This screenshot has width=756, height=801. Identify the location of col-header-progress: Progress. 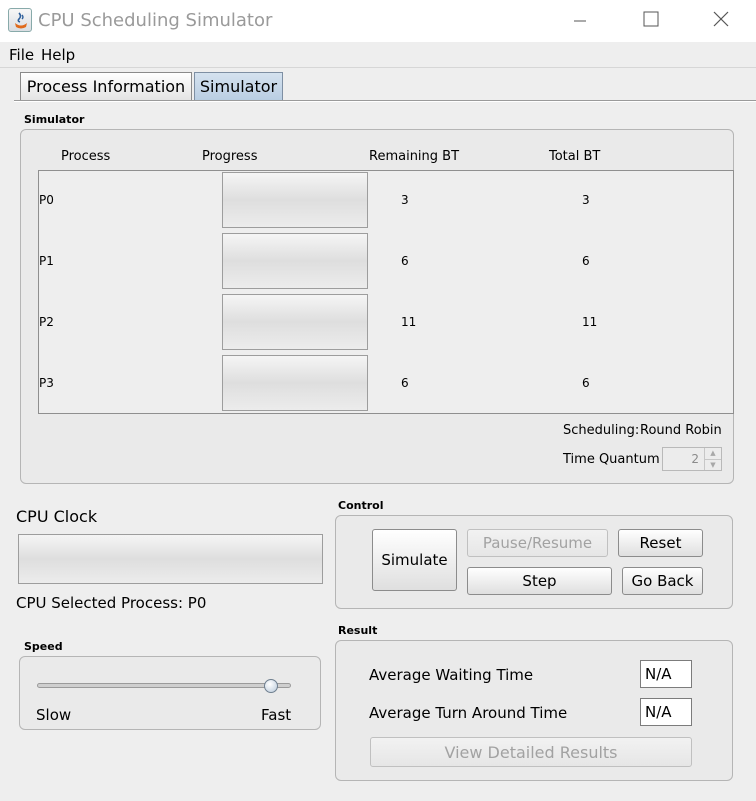
(230, 156).